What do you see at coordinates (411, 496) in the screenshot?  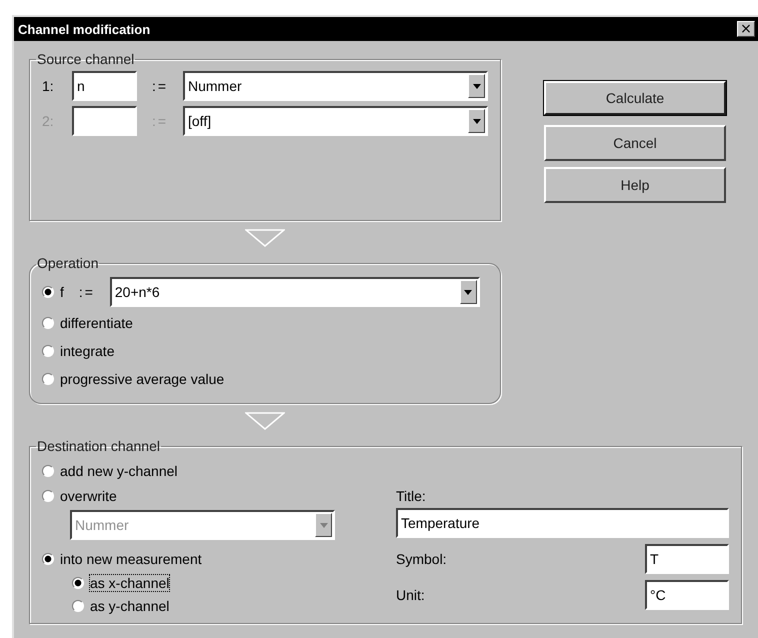 I see `field-label: Title:` at bounding box center [411, 496].